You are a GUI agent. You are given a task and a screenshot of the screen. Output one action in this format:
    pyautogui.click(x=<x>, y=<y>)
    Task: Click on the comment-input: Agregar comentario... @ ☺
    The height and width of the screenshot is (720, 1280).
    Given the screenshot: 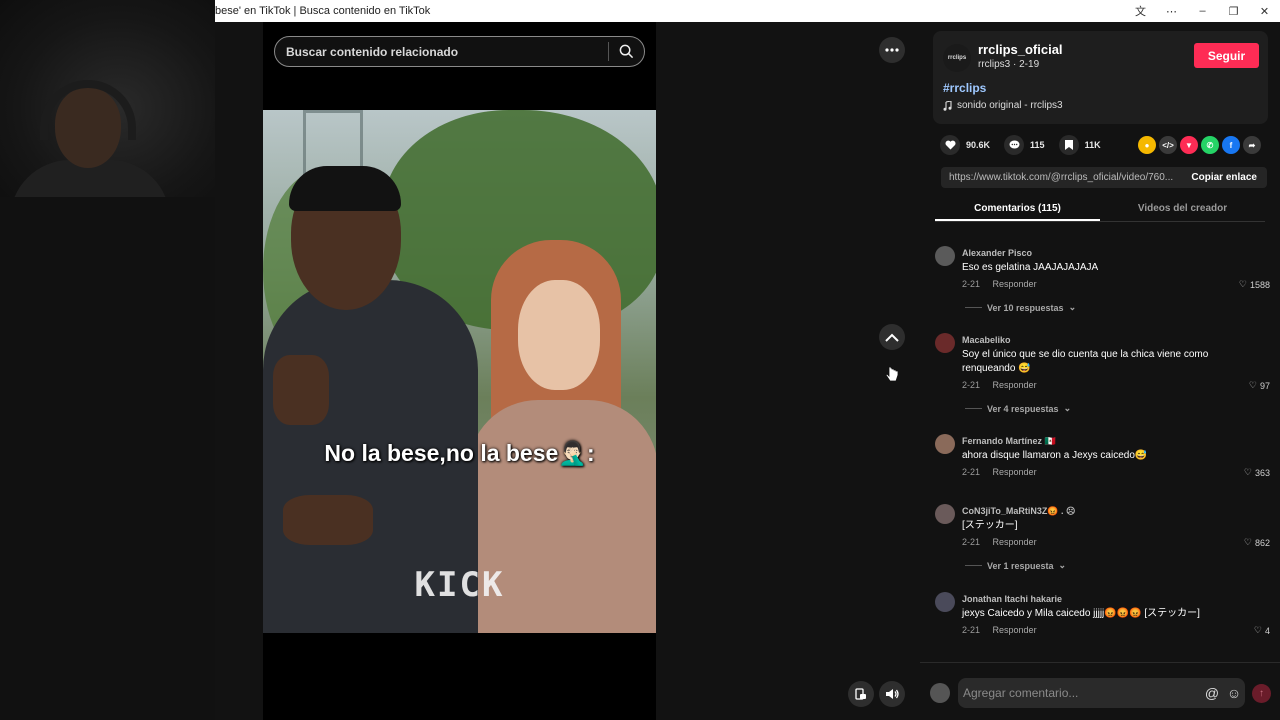 What is the action you would take?
    pyautogui.click(x=1101, y=693)
    